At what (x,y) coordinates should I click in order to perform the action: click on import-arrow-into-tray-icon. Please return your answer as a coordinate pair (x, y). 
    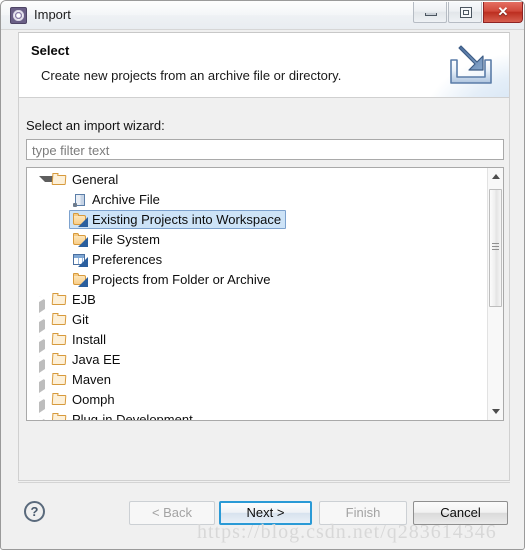
    Looking at the image, I should click on (471, 64).